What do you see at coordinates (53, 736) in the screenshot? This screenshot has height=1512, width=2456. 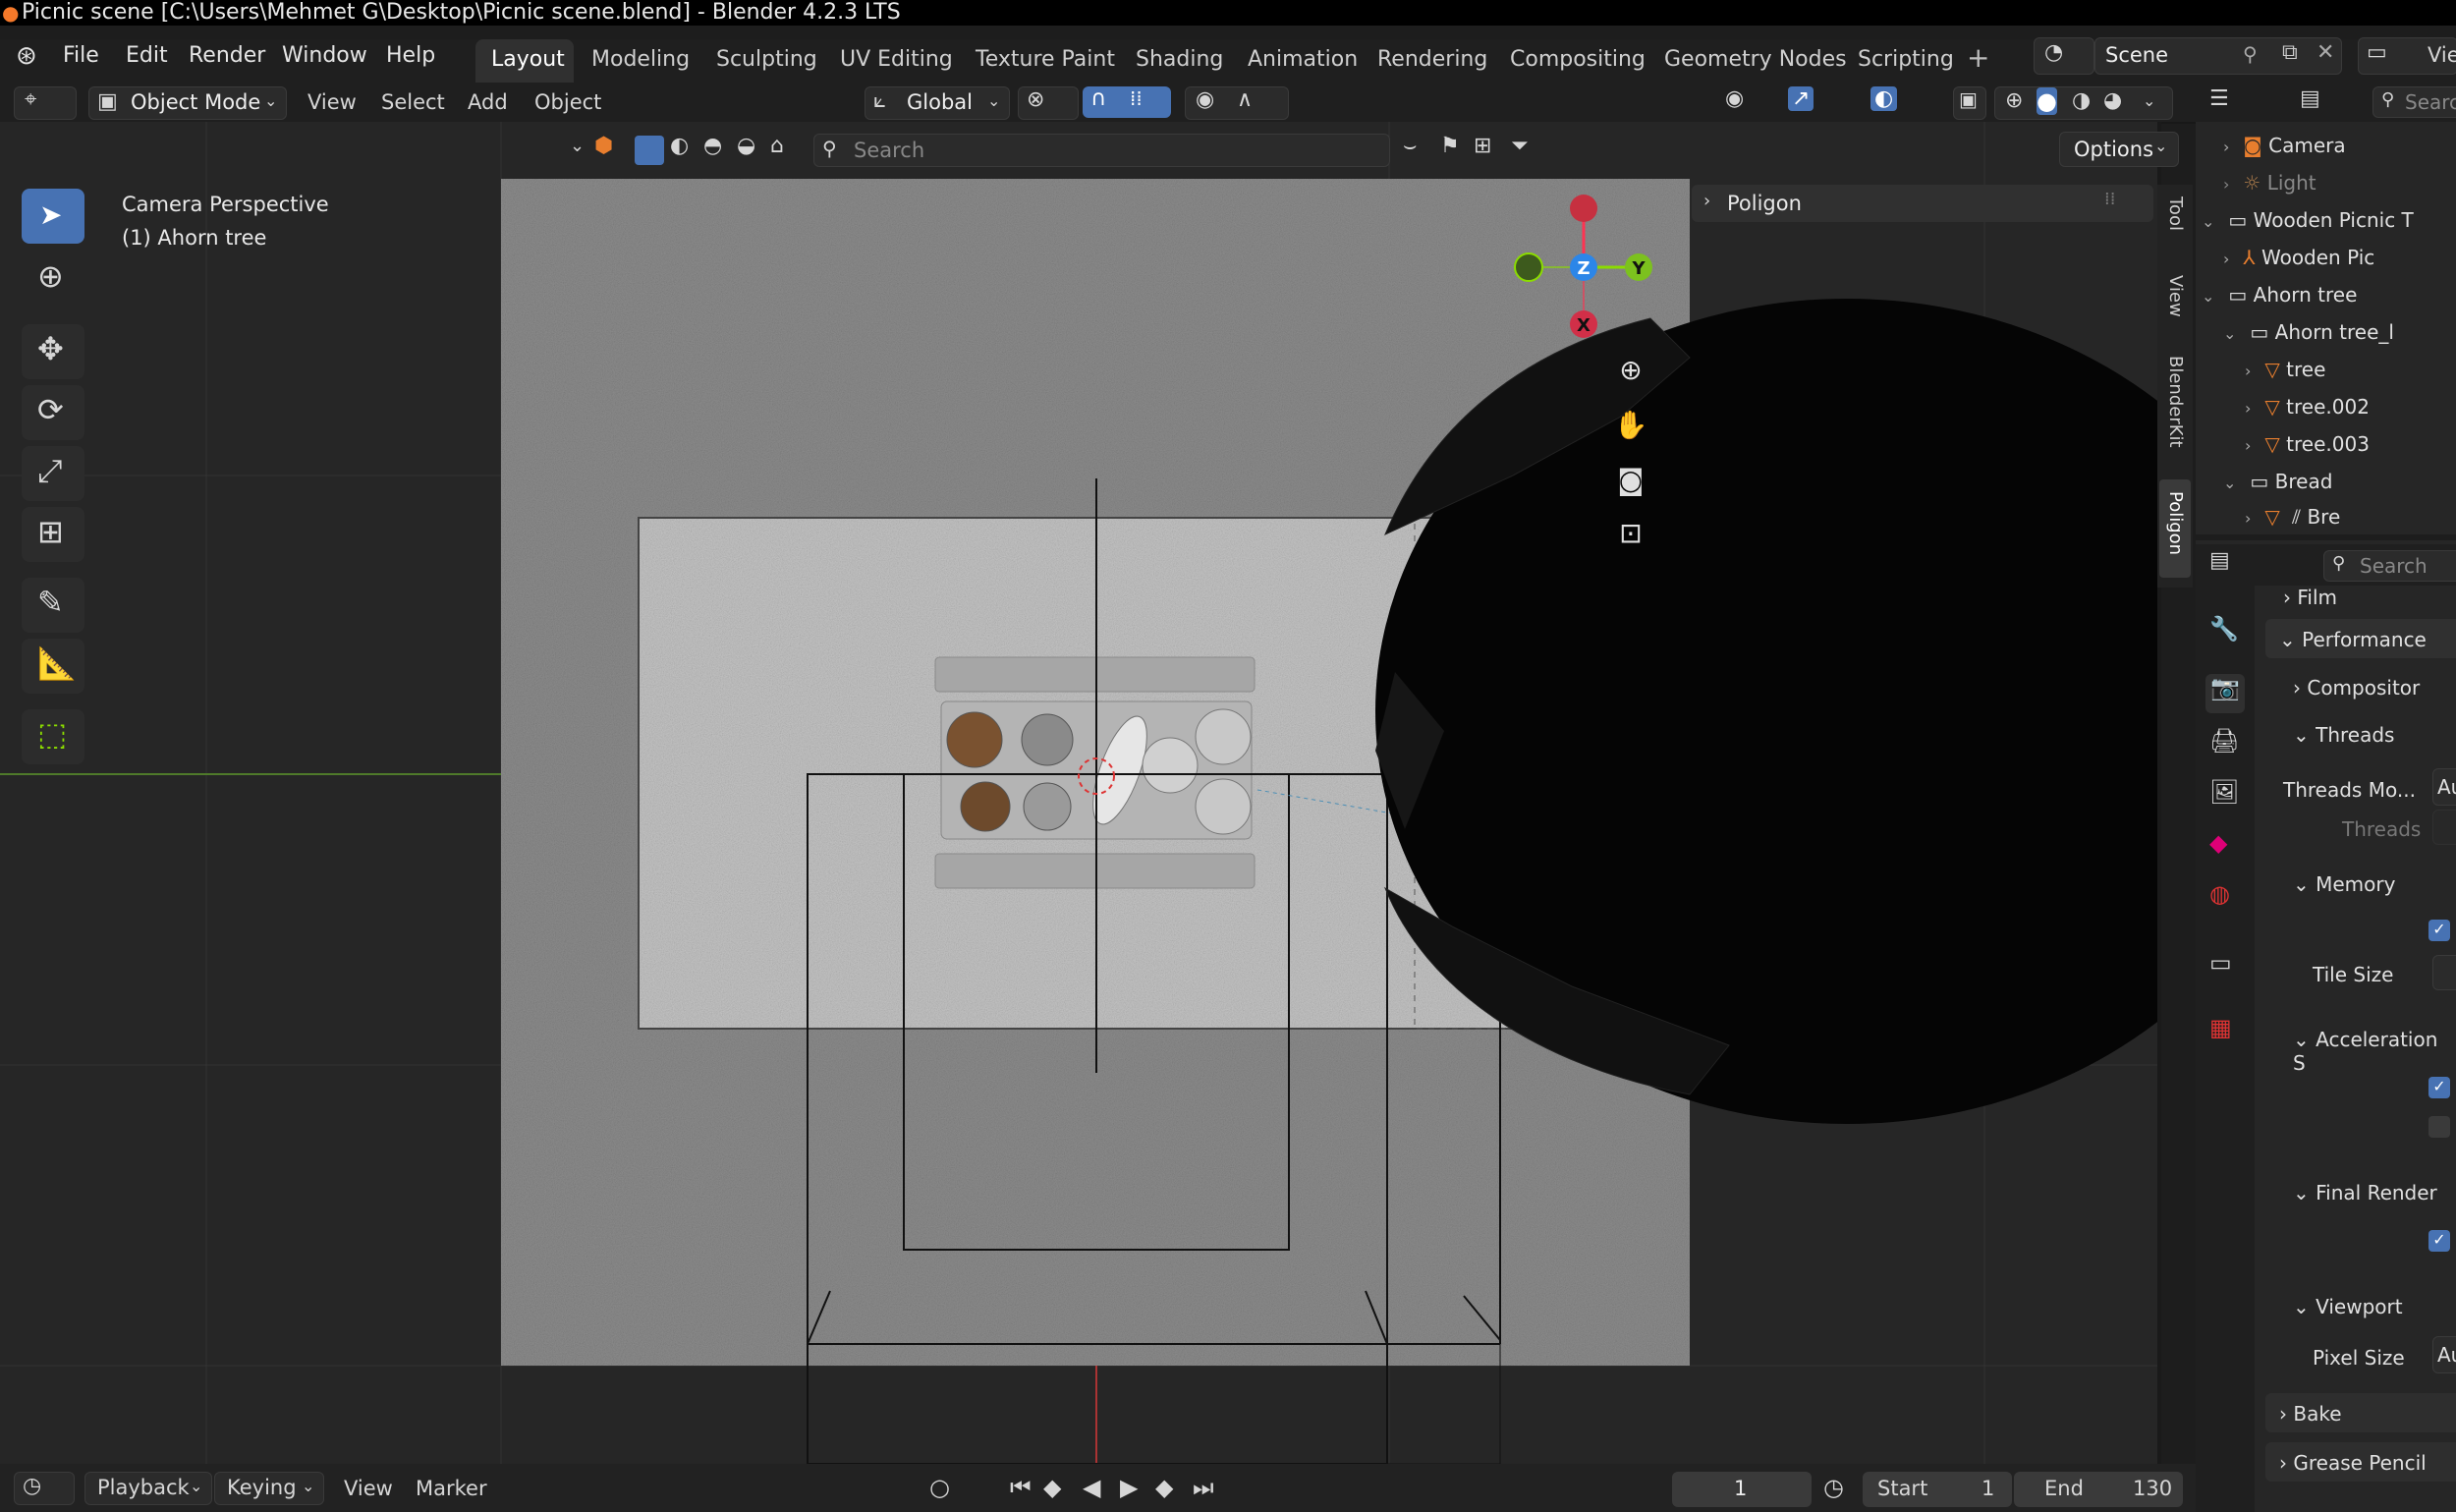 I see `add-cube-tool: ⬚` at bounding box center [53, 736].